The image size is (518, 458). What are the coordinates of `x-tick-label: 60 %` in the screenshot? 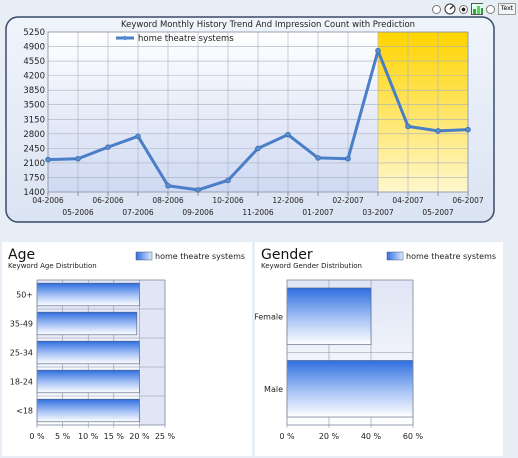 It's located at (413, 436).